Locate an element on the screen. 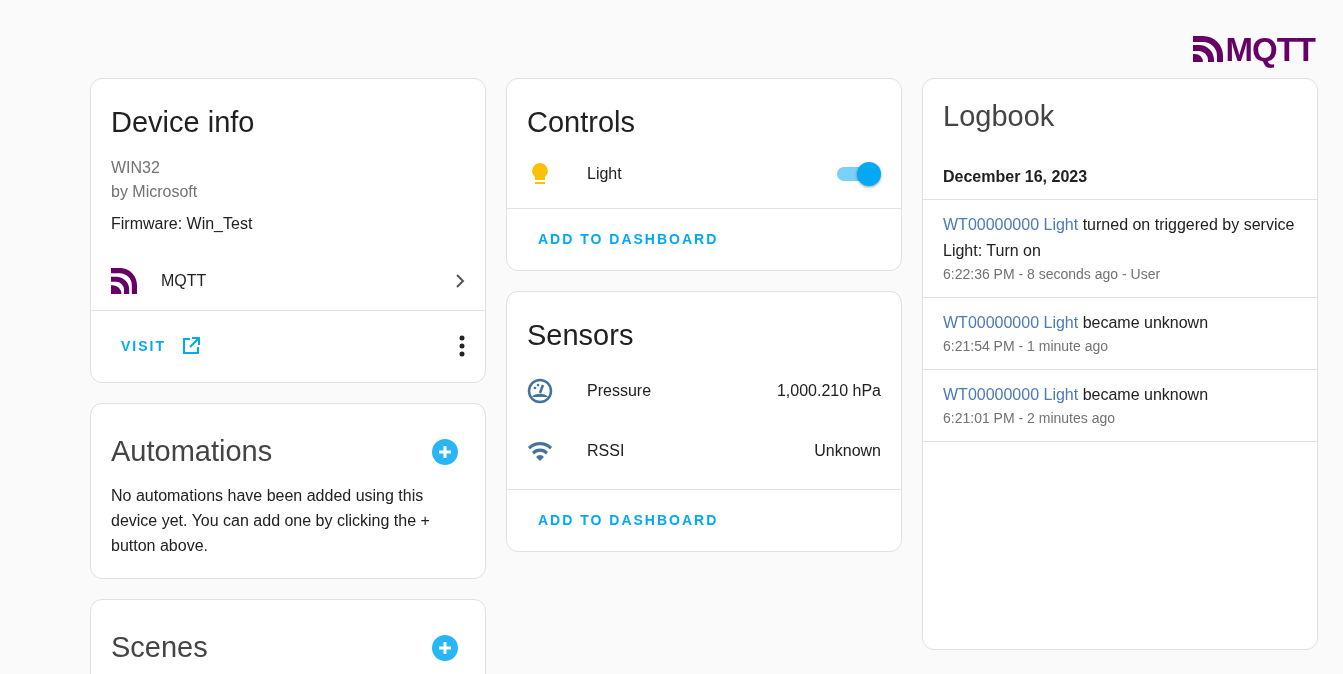  card-title: Automations is located at coordinates (192, 451).